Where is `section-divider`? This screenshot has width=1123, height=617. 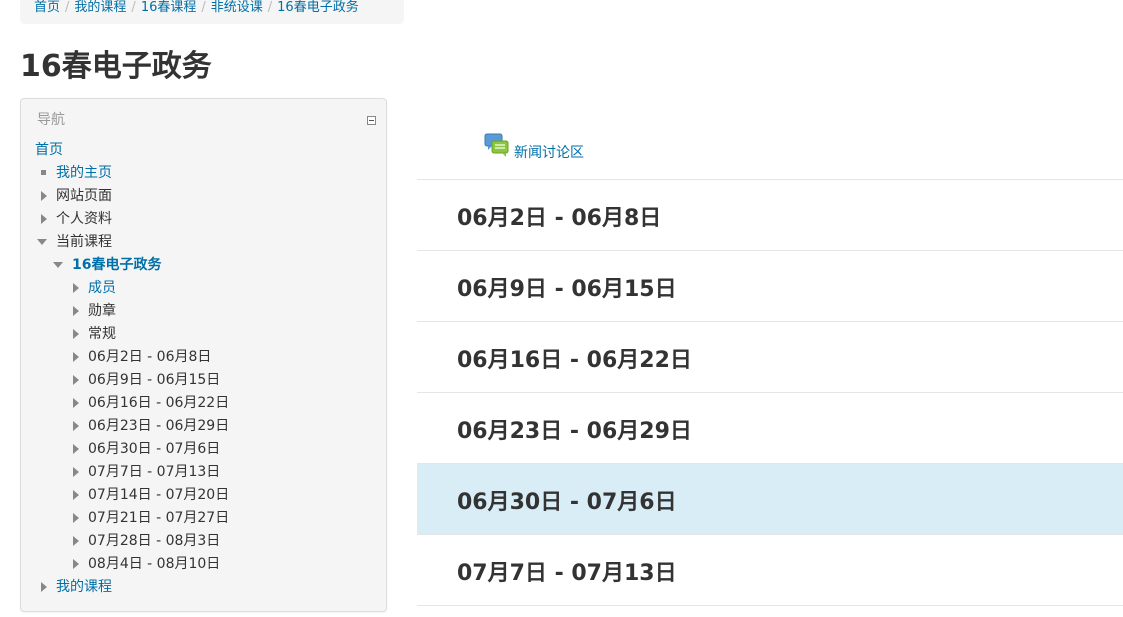
section-divider is located at coordinates (770, 605).